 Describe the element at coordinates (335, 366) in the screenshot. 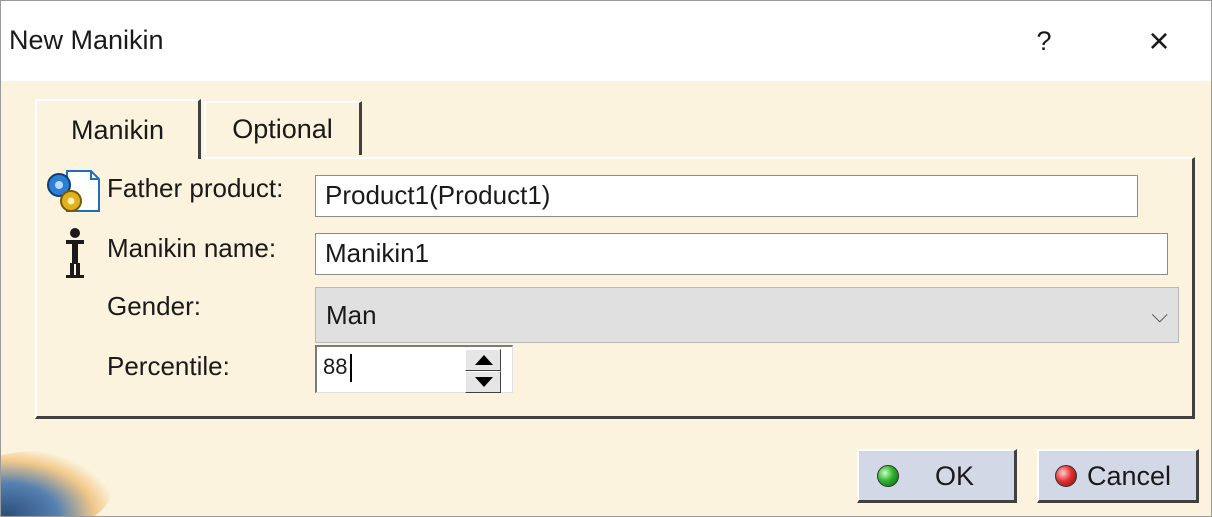

I see `percentile-value: 88` at that location.